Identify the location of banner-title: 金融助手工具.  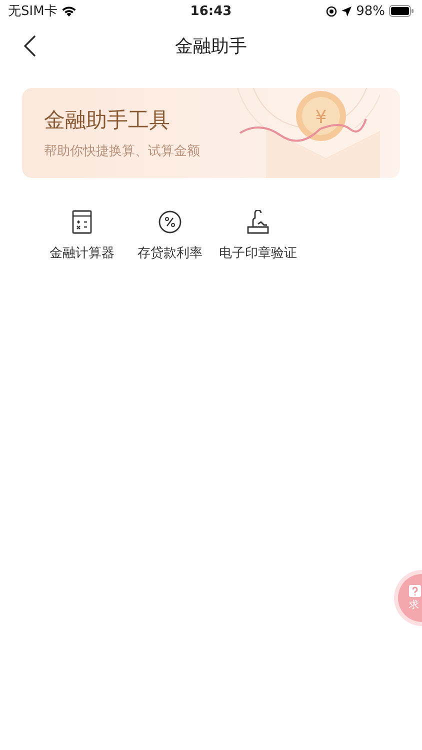
(107, 120).